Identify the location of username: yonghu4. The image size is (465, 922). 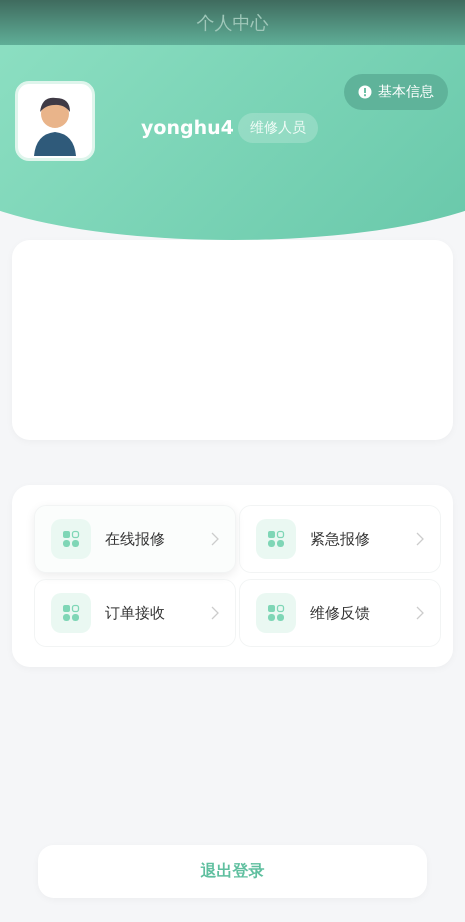
(187, 128).